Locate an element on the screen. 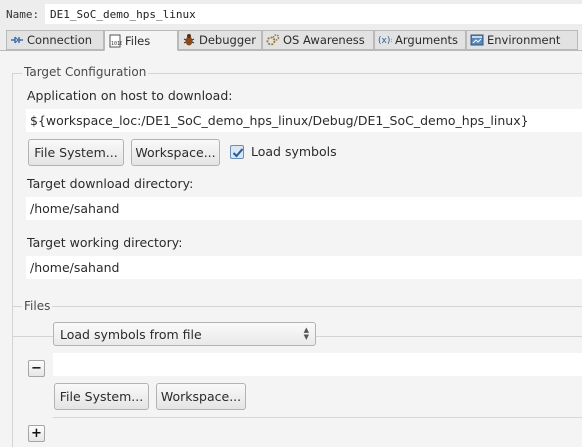 The height and width of the screenshot is (447, 582). load-symbols-label: Load symbols is located at coordinates (294, 151).